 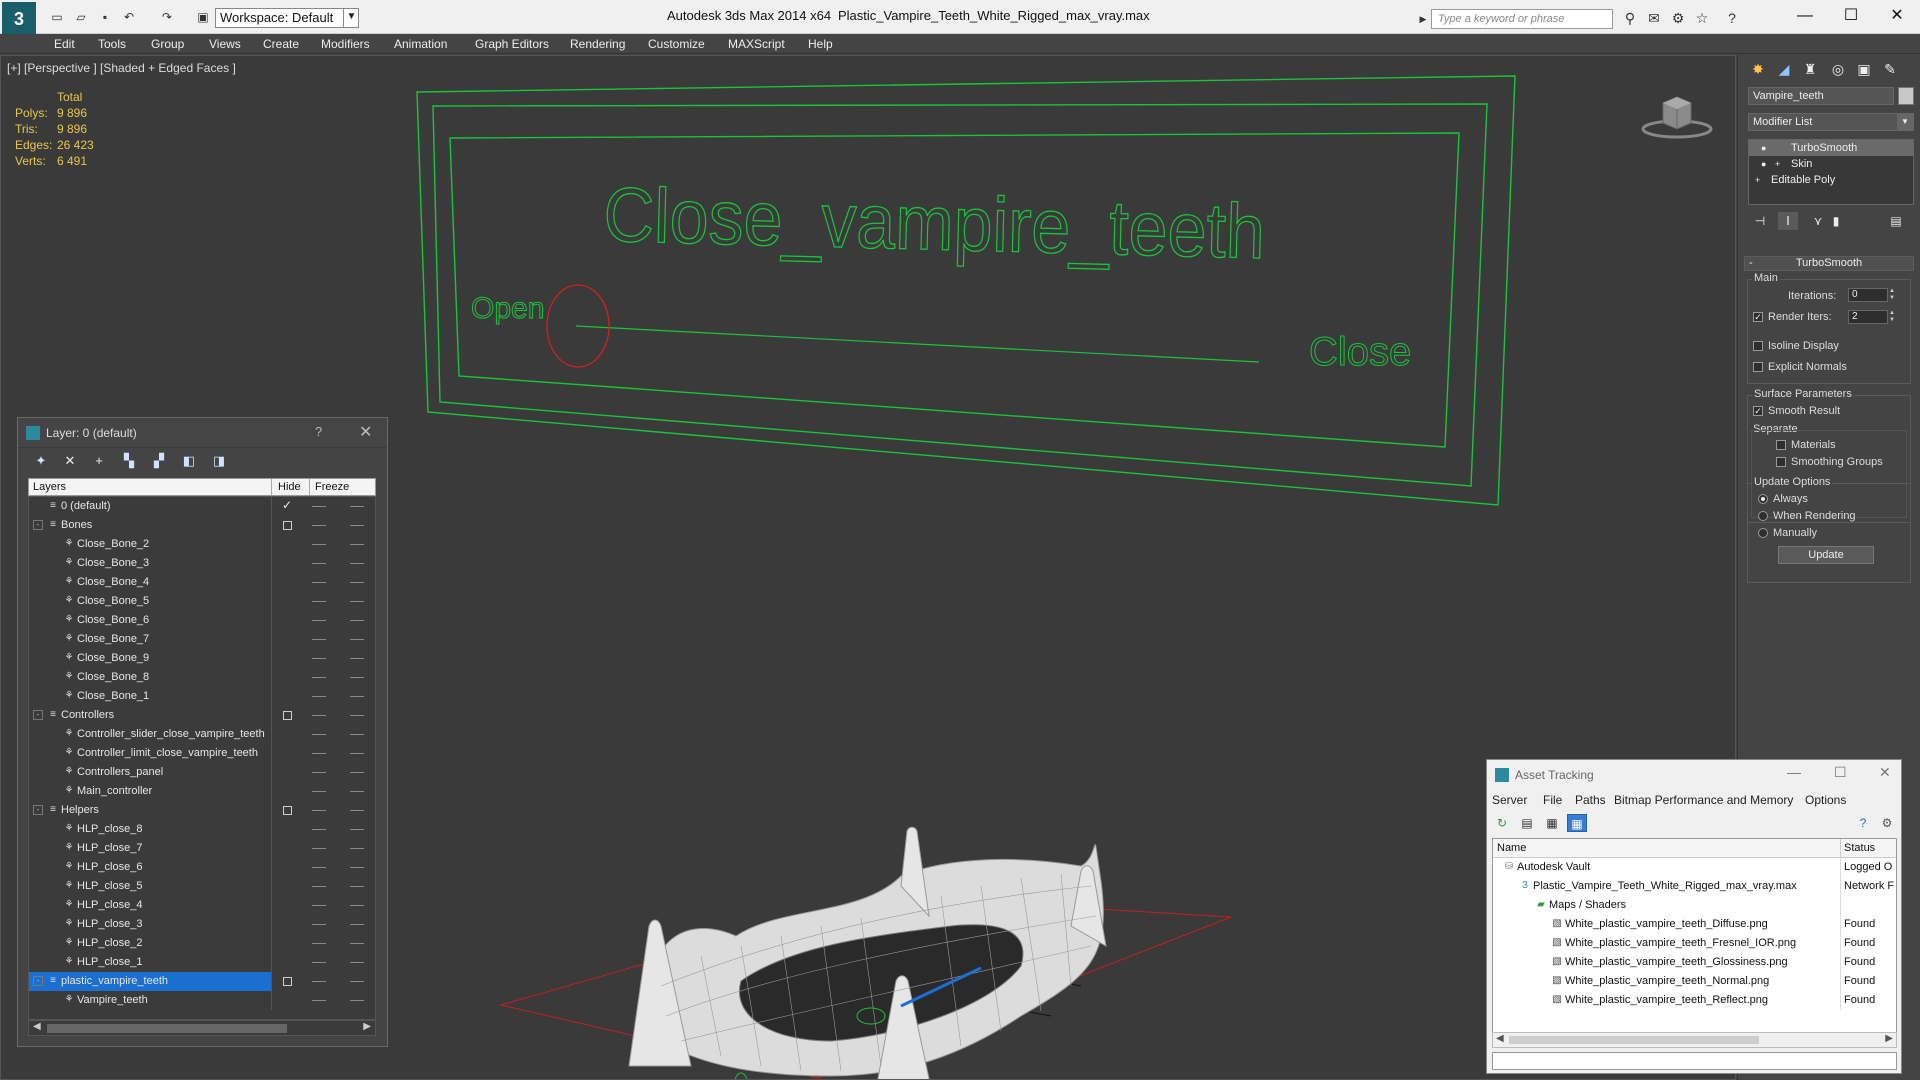 I want to click on thumbnail-view-icon: ▦, so click(x=1552, y=823).